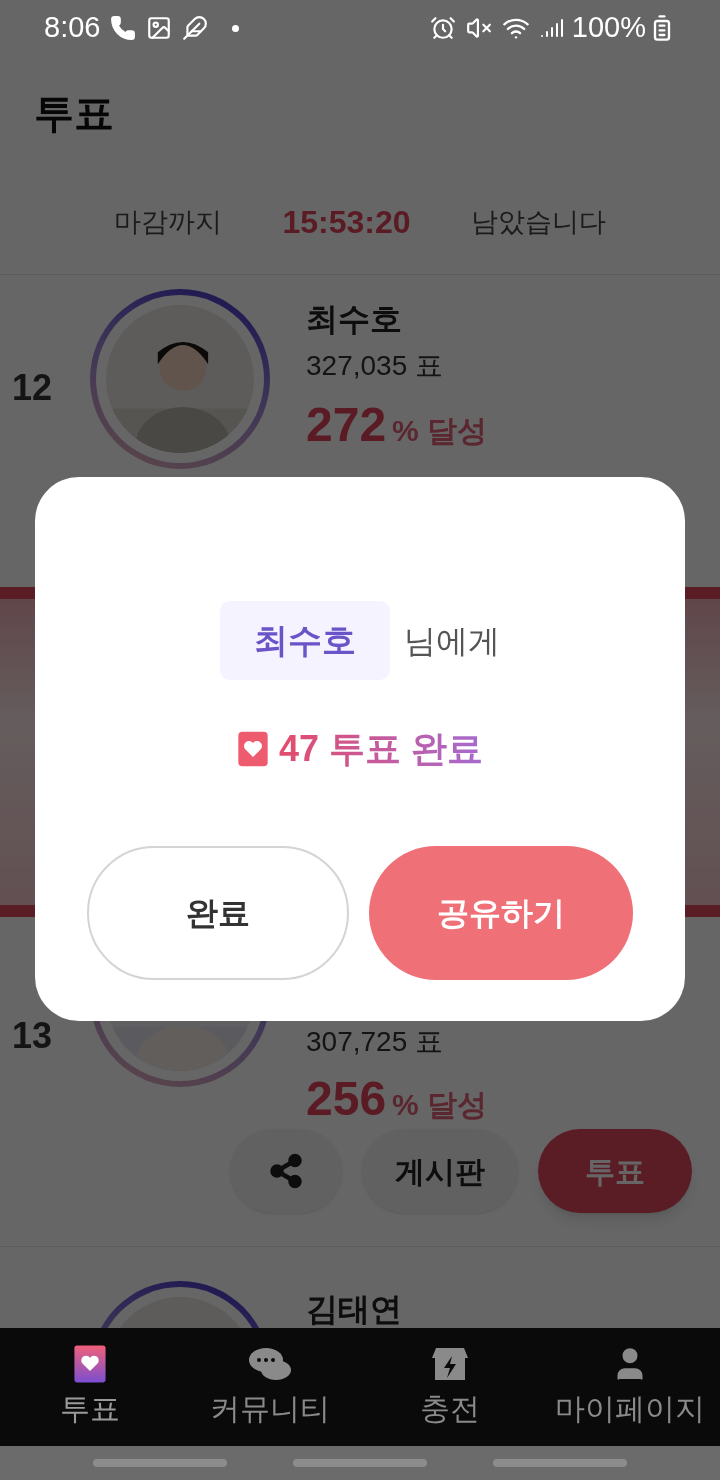 The image size is (720, 1480). What do you see at coordinates (33, 388) in the screenshot?
I see `rank-number: 12` at bounding box center [33, 388].